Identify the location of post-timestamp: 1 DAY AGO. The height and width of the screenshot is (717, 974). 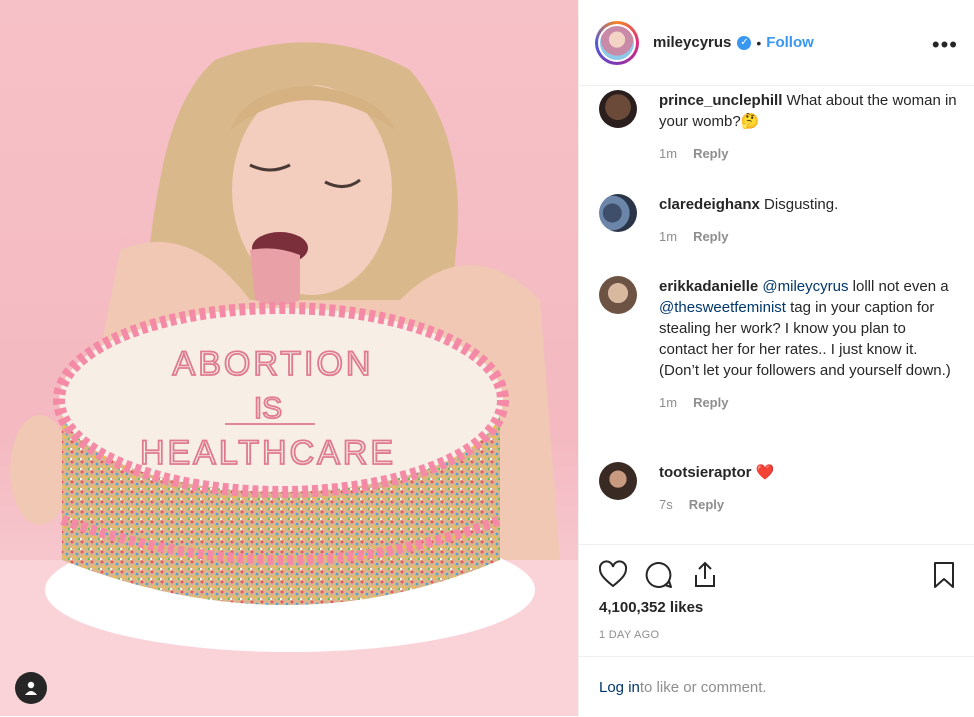
(629, 635).